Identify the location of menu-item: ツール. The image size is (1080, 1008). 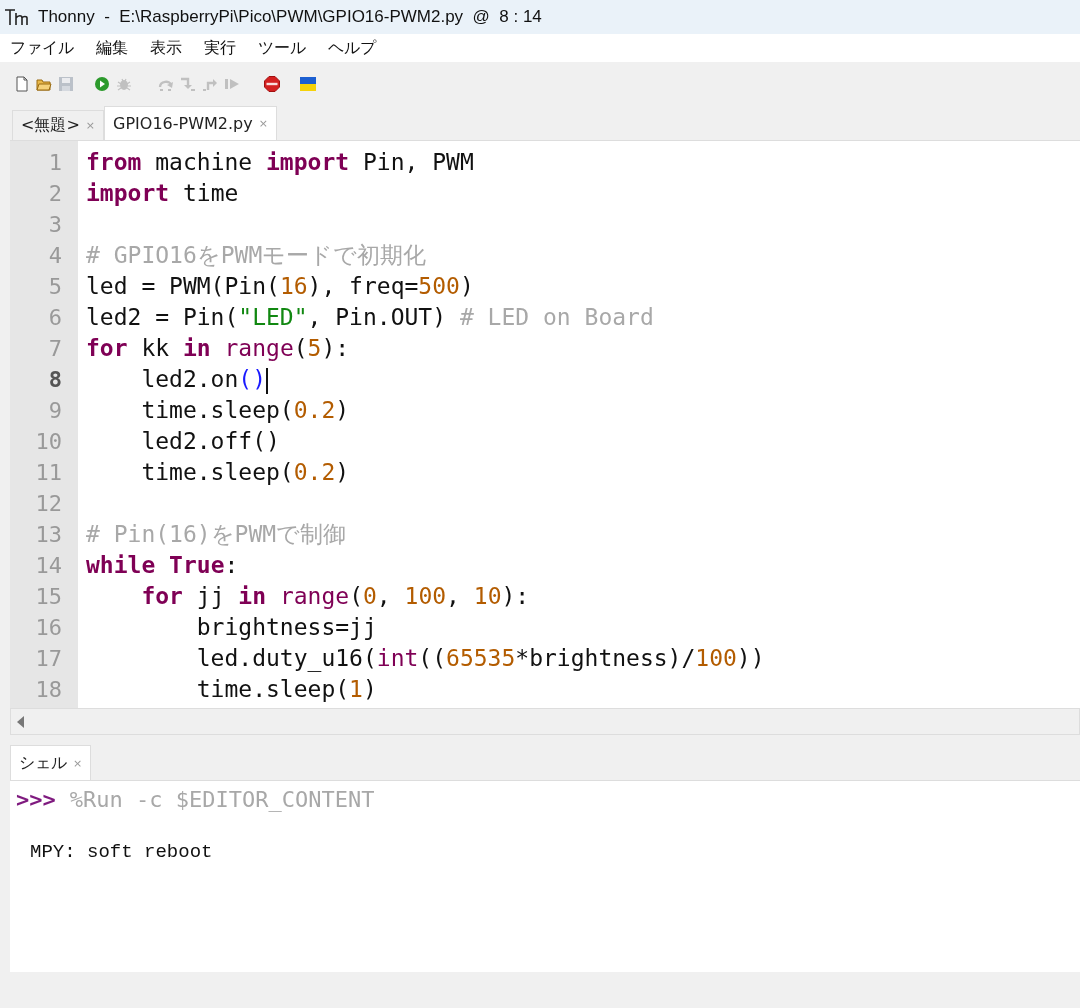
(282, 48).